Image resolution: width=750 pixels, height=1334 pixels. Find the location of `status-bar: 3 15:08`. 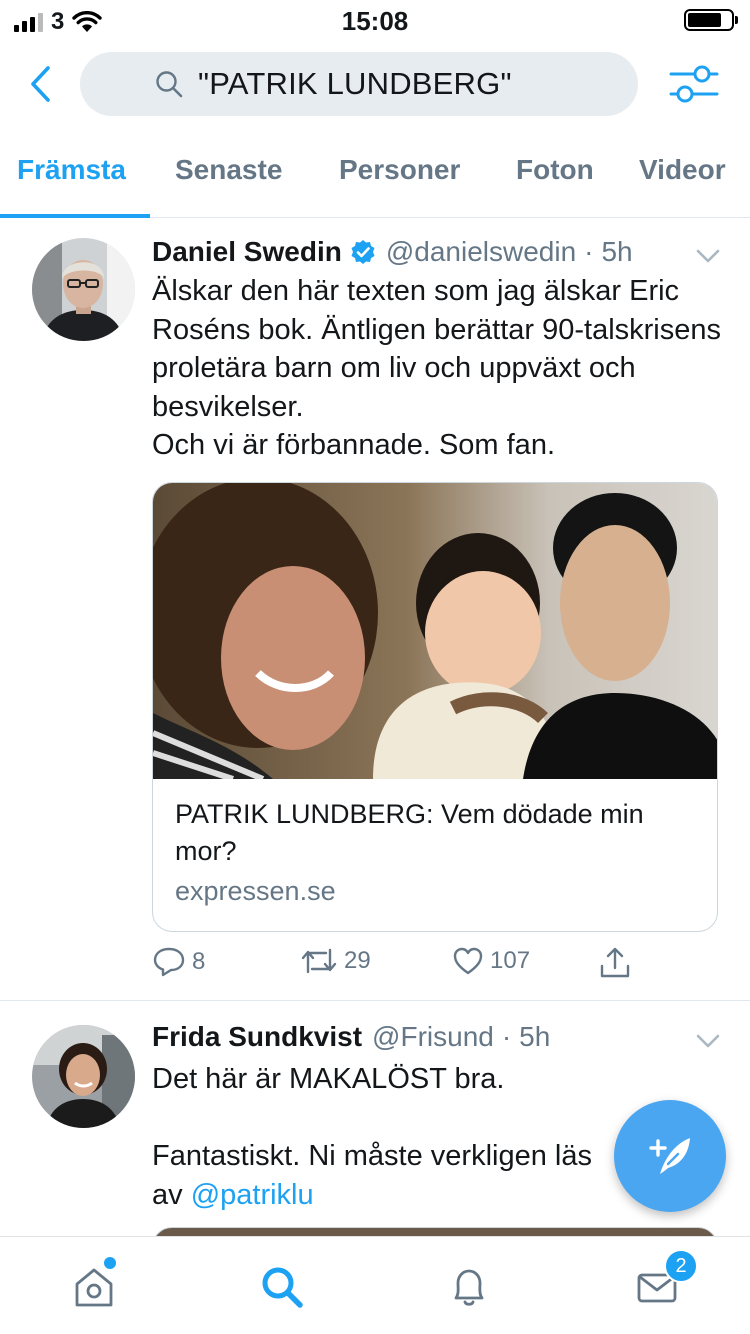

status-bar: 3 15:08 is located at coordinates (375, 20).